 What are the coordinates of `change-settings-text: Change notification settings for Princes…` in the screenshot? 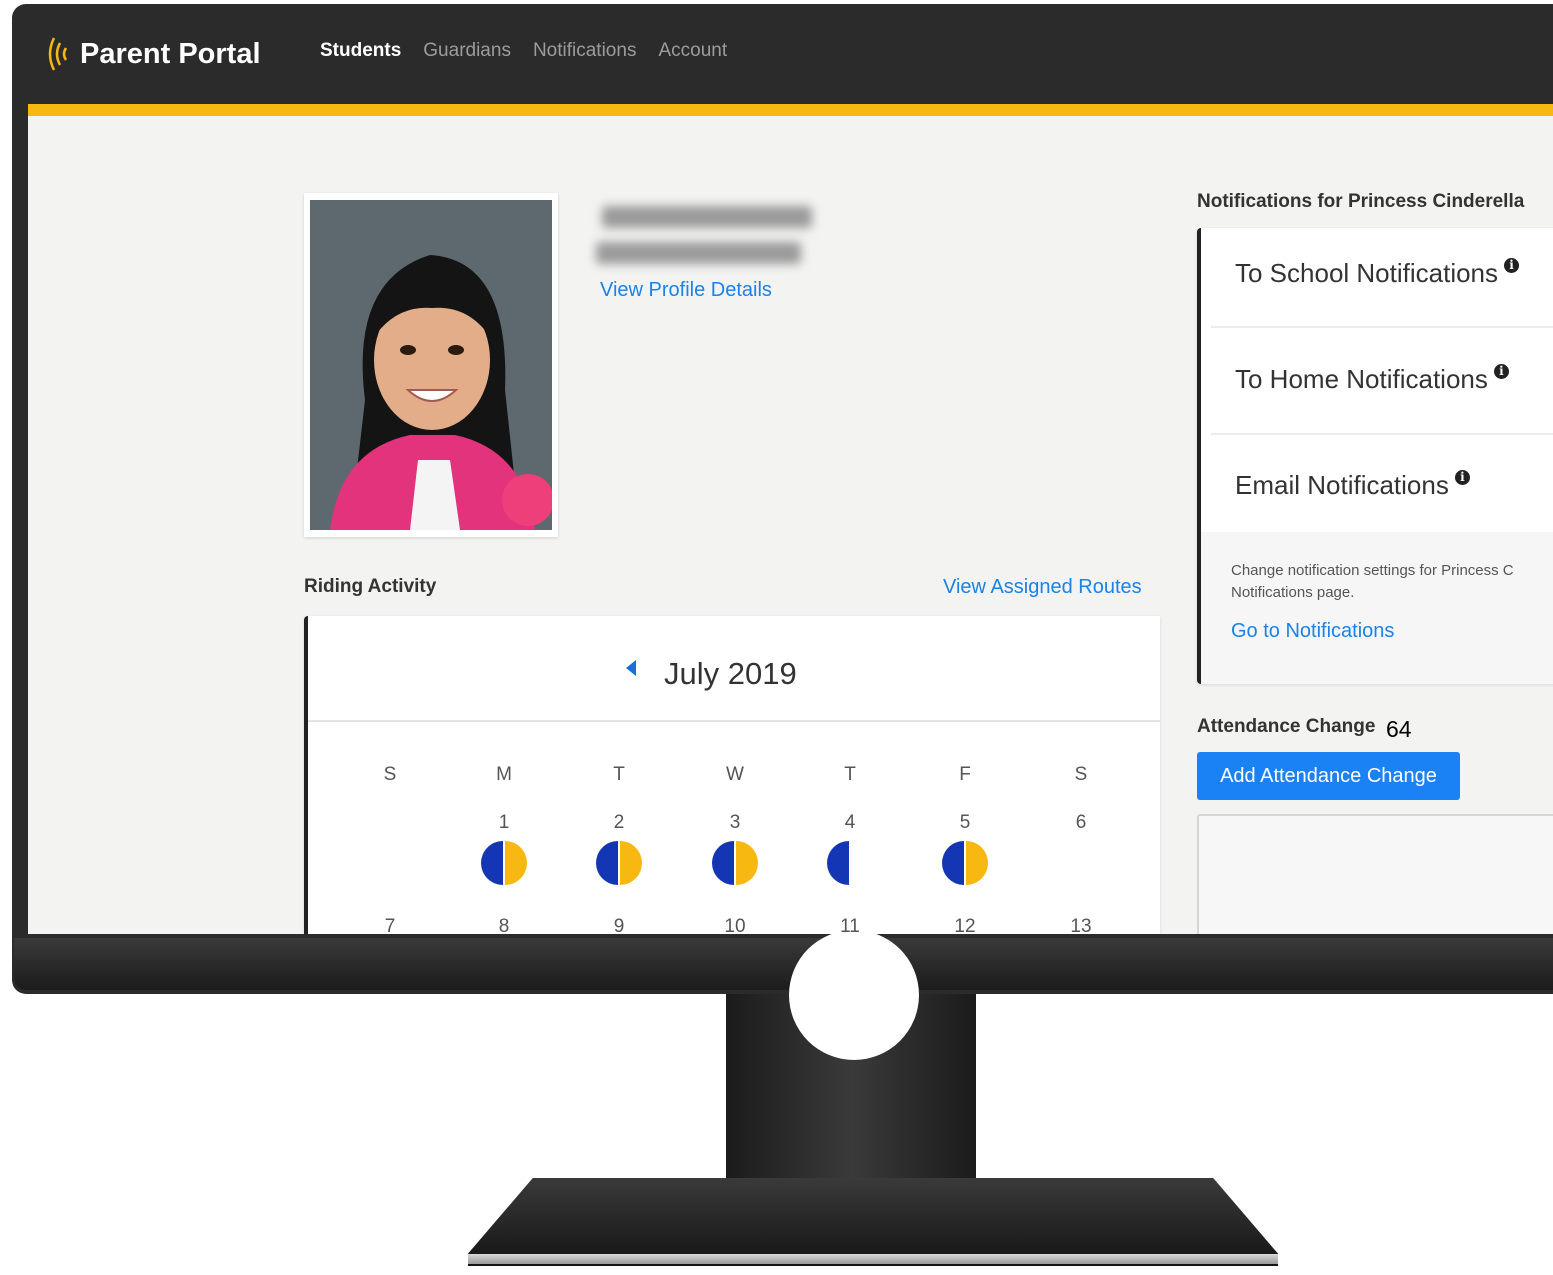 It's located at (1392, 582).